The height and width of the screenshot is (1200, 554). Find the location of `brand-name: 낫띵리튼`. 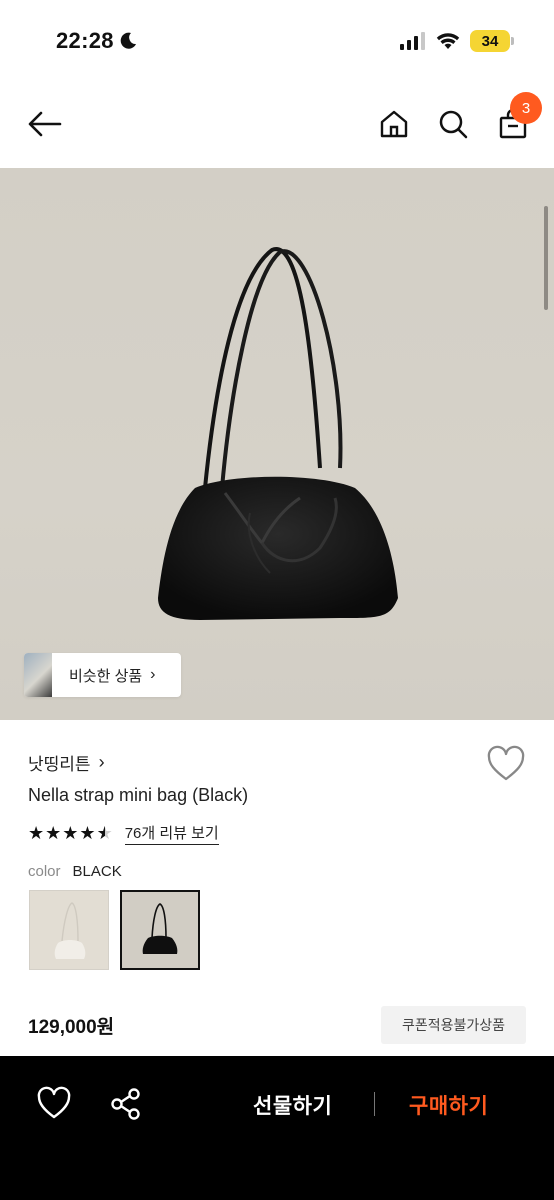

brand-name: 낫띵리튼 is located at coordinates (59, 764).